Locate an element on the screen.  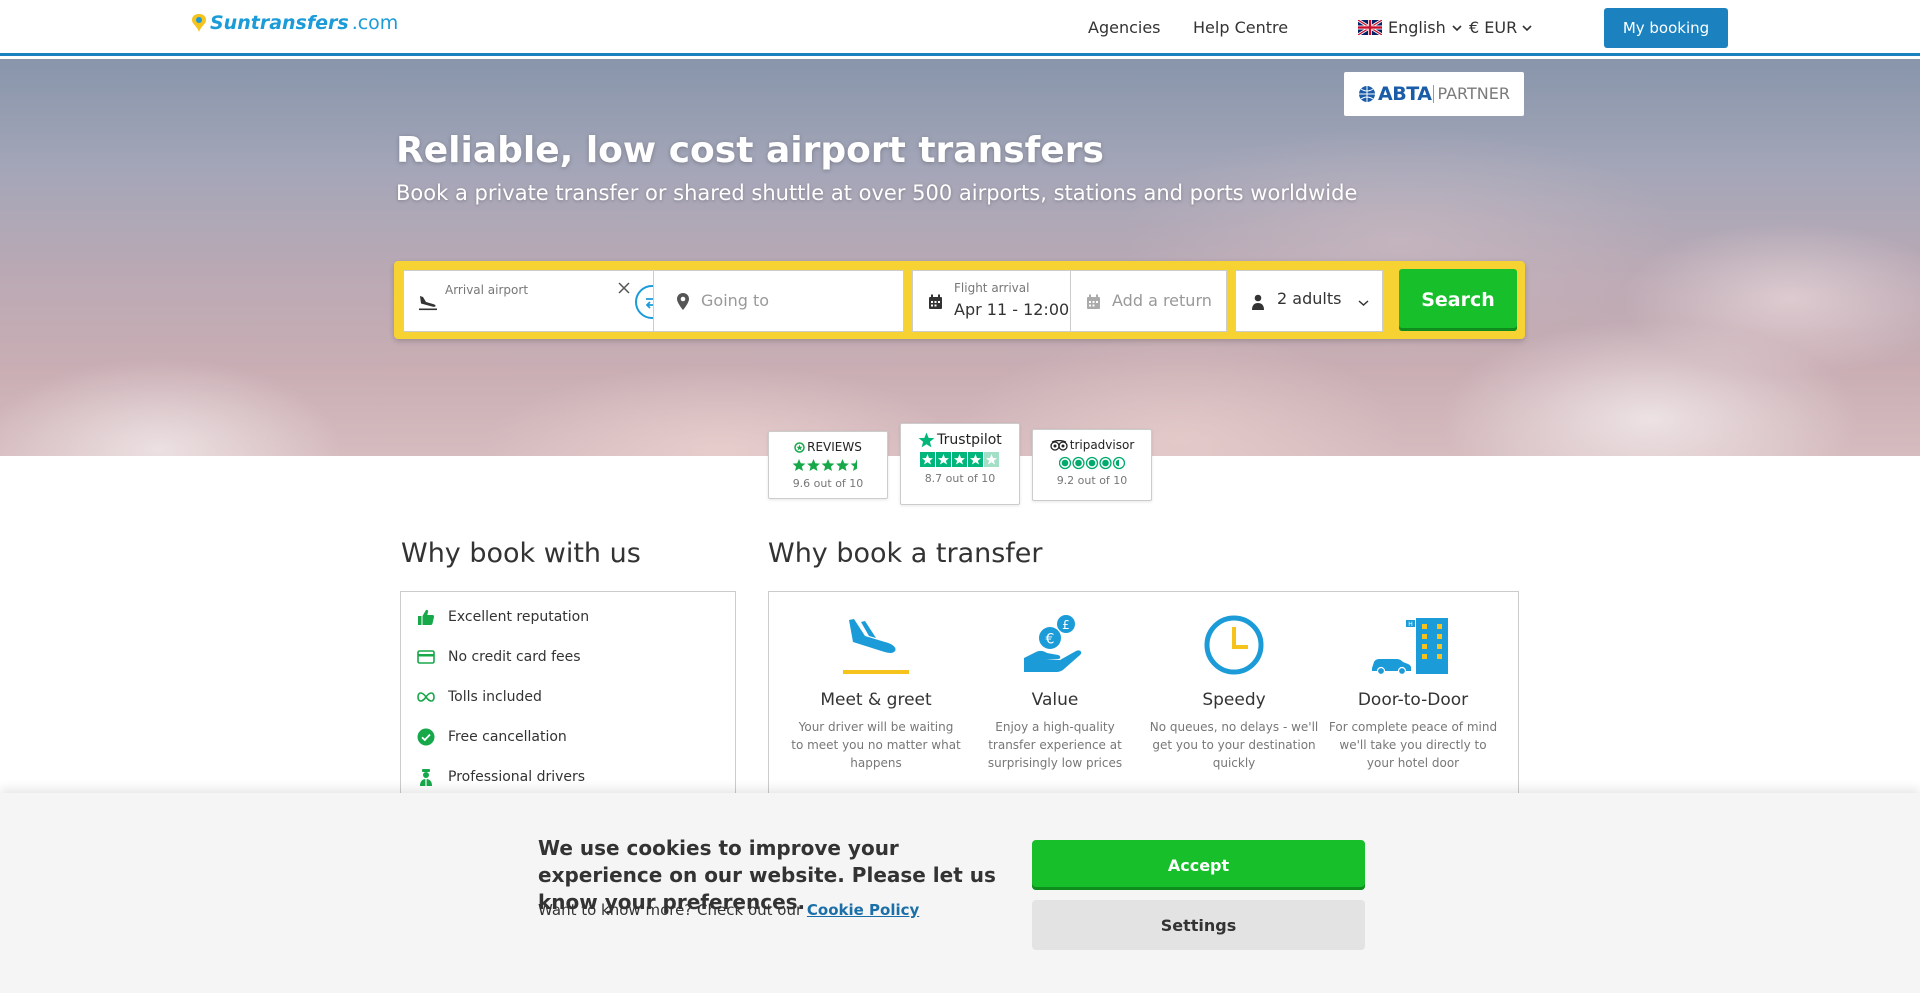
my-booking-button: My booking is located at coordinates (1666, 28).